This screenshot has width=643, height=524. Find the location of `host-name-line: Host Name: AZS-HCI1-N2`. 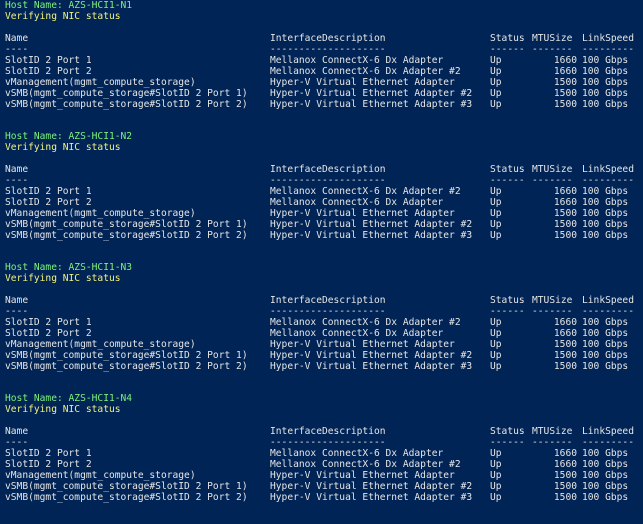

host-name-line: Host Name: AZS-HCI1-N2 is located at coordinates (69, 136).